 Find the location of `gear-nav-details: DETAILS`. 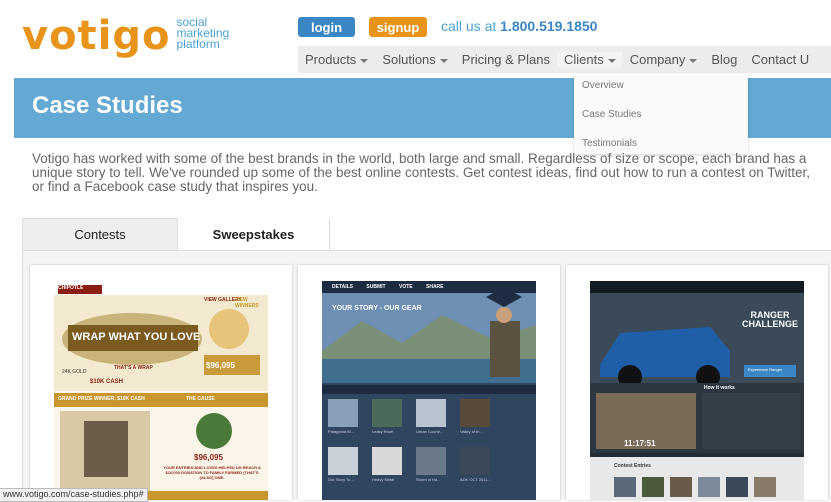

gear-nav-details: DETAILS is located at coordinates (342, 287).